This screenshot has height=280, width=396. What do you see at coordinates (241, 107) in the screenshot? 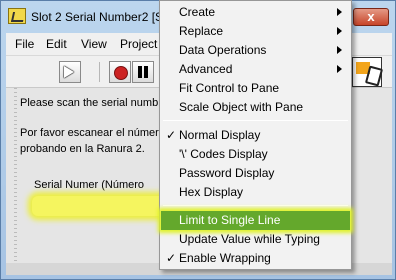
I see `menu-item-label: Scale Object with Pane` at bounding box center [241, 107].